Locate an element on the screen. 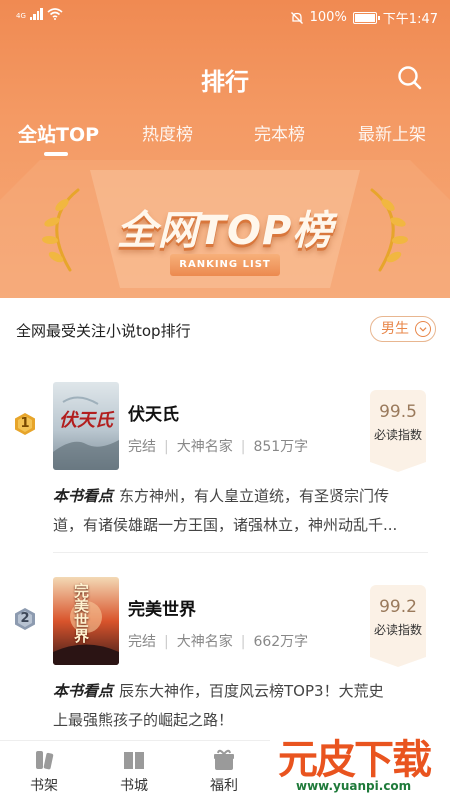  book-title: 伏天氏 is located at coordinates (153, 412).